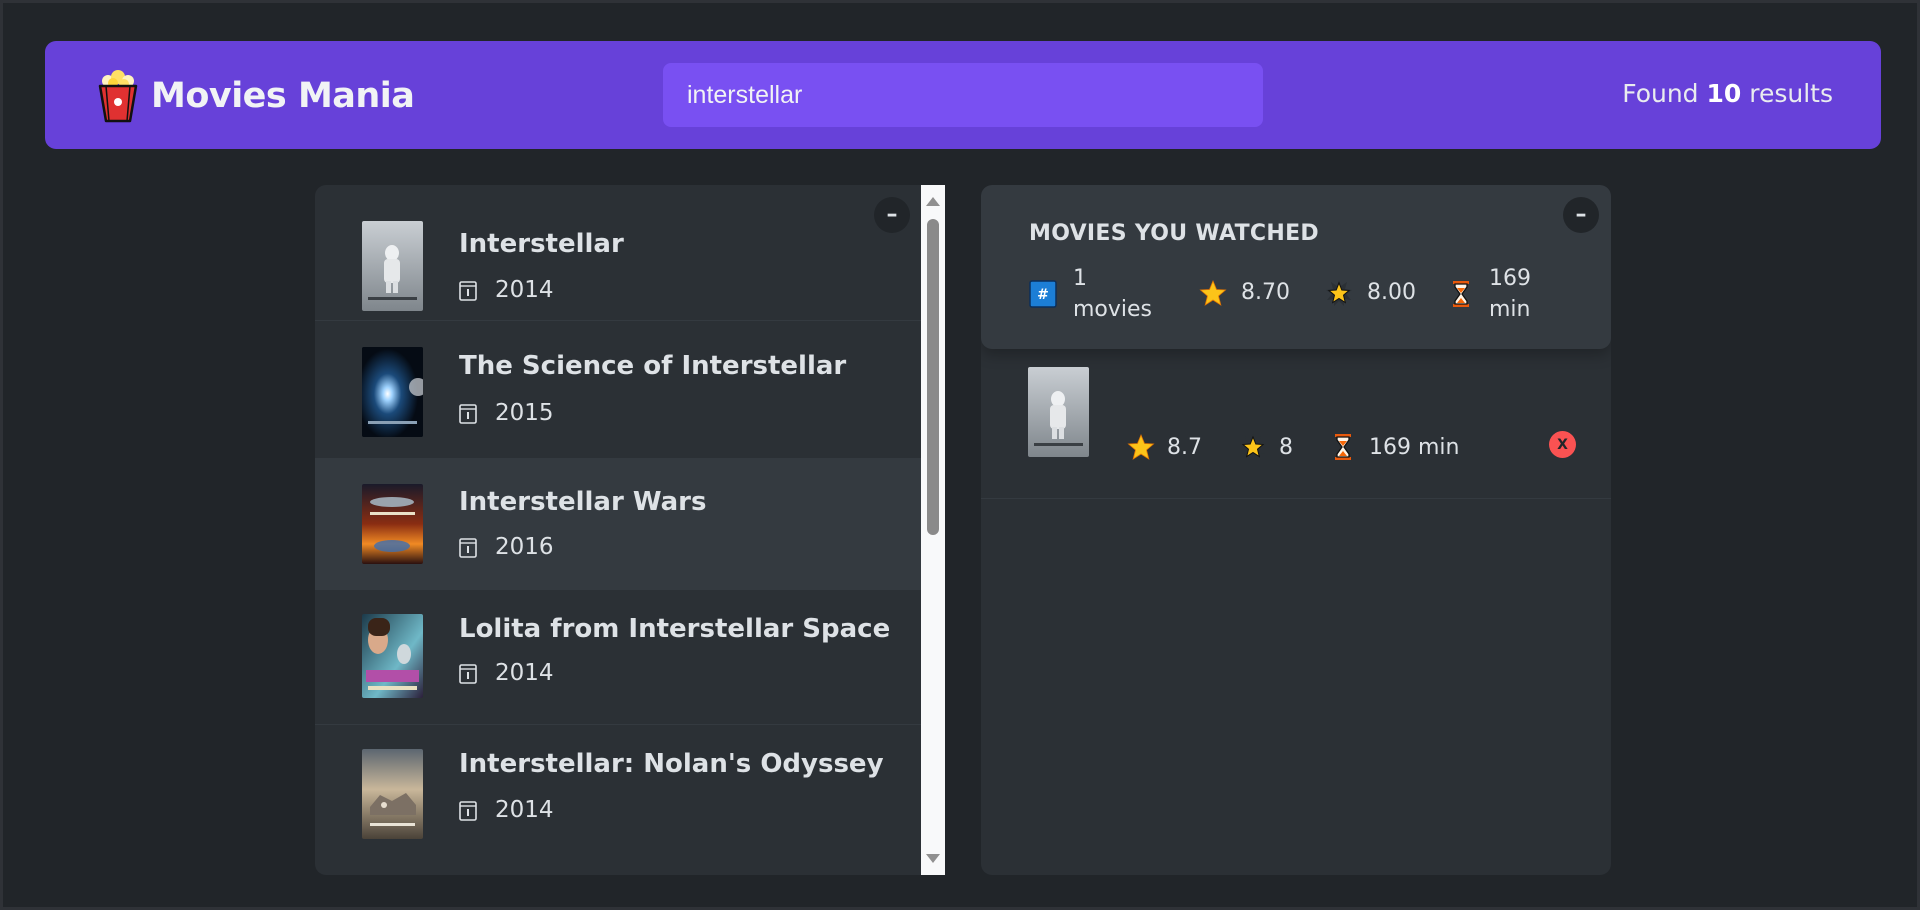 This screenshot has height=910, width=1920. I want to click on total-runtime-number: 169, so click(1510, 278).